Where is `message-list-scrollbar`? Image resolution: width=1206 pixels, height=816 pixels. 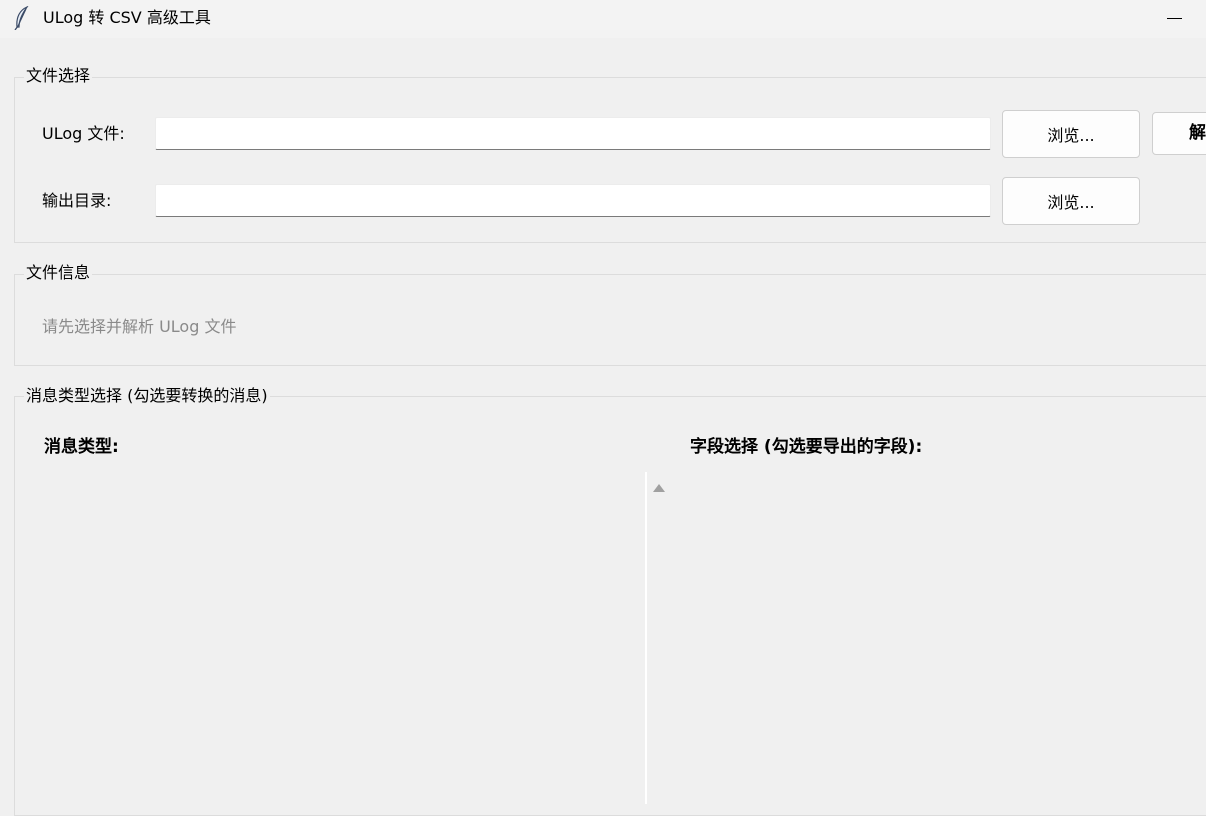 message-list-scrollbar is located at coordinates (659, 638).